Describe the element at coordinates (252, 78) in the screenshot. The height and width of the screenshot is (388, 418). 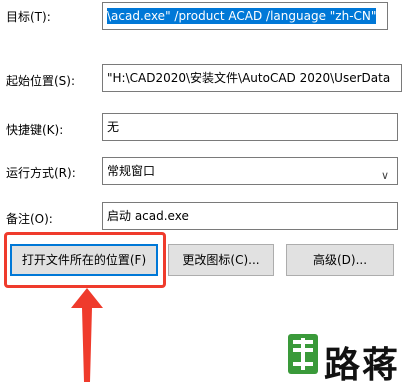
I see `start-in-field: "H:\CAD2020\安装文件\AutoCAD 2020\UserData` at that location.